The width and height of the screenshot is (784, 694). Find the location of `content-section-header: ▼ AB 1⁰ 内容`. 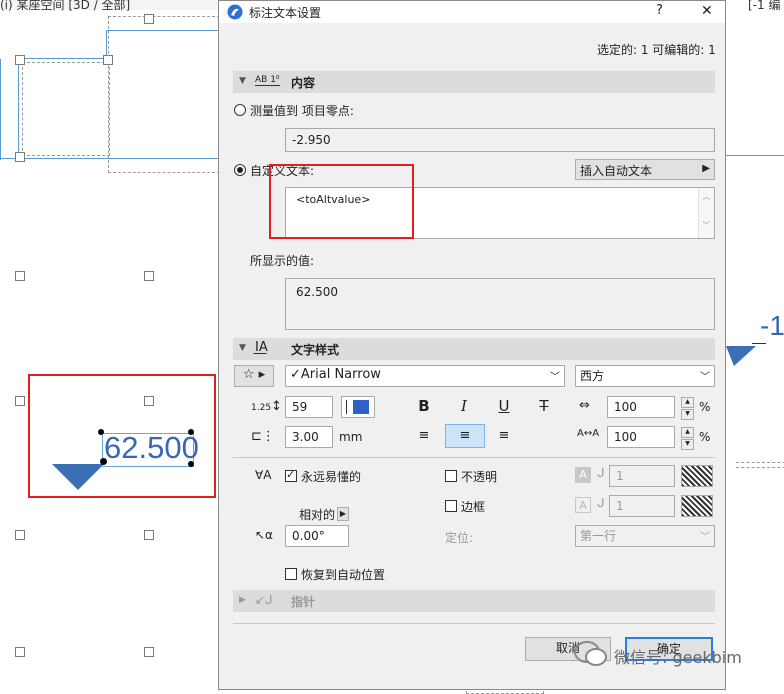

content-section-header: ▼ AB 1⁰ 内容 is located at coordinates (474, 82).